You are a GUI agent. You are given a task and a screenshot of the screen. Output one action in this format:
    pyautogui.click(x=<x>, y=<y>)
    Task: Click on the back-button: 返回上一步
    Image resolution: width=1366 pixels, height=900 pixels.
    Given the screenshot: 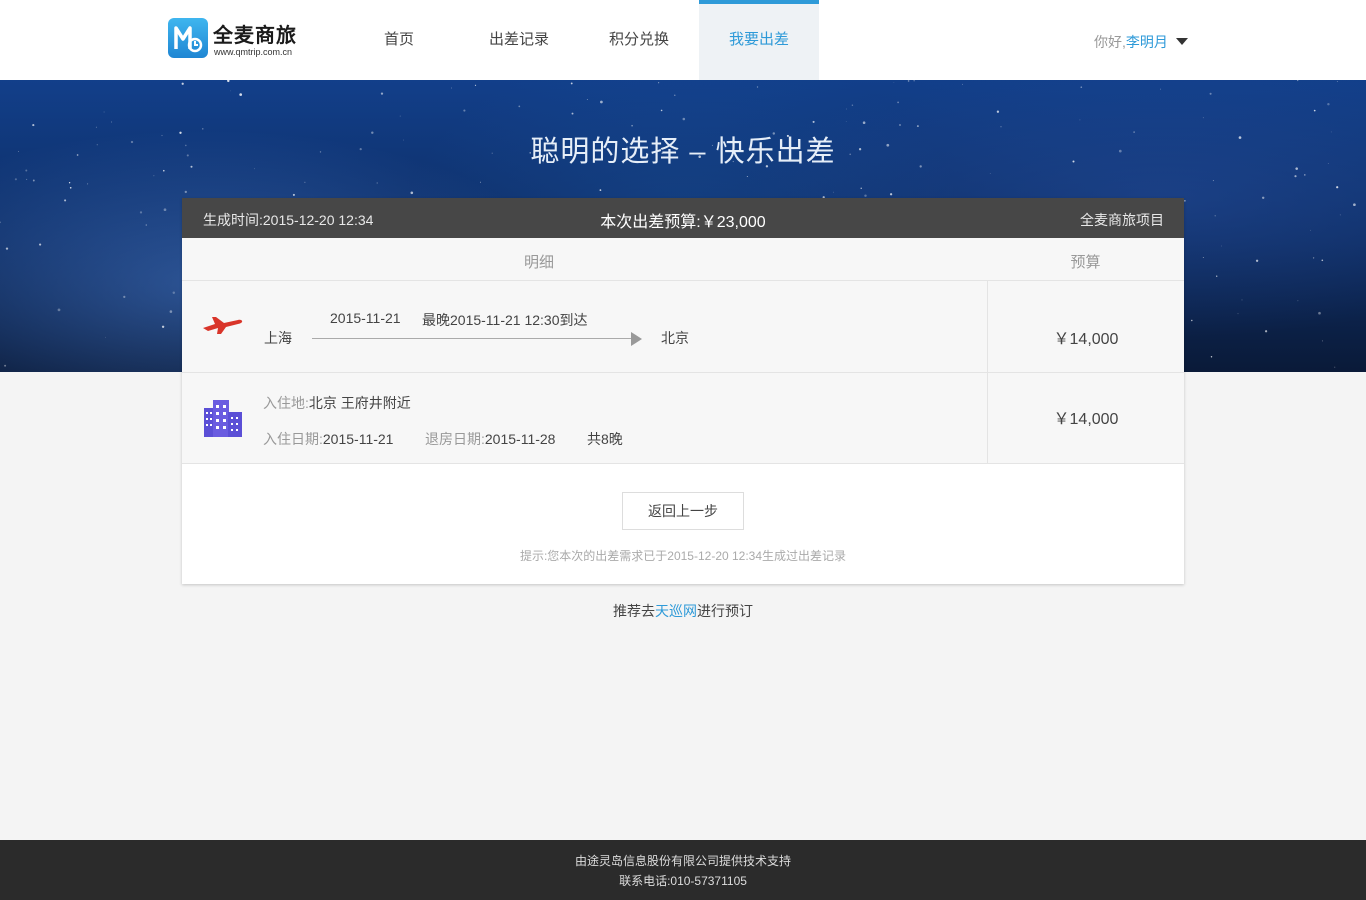 What is the action you would take?
    pyautogui.click(x=683, y=511)
    